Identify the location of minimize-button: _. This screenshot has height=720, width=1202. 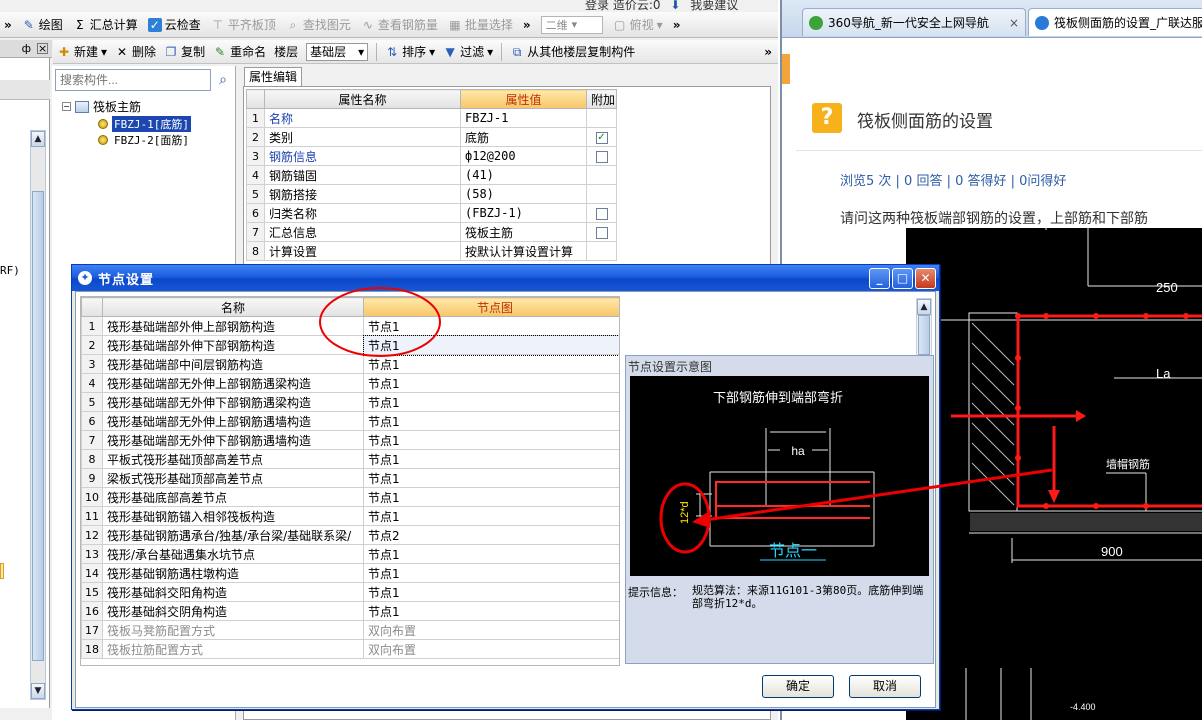
(879, 278).